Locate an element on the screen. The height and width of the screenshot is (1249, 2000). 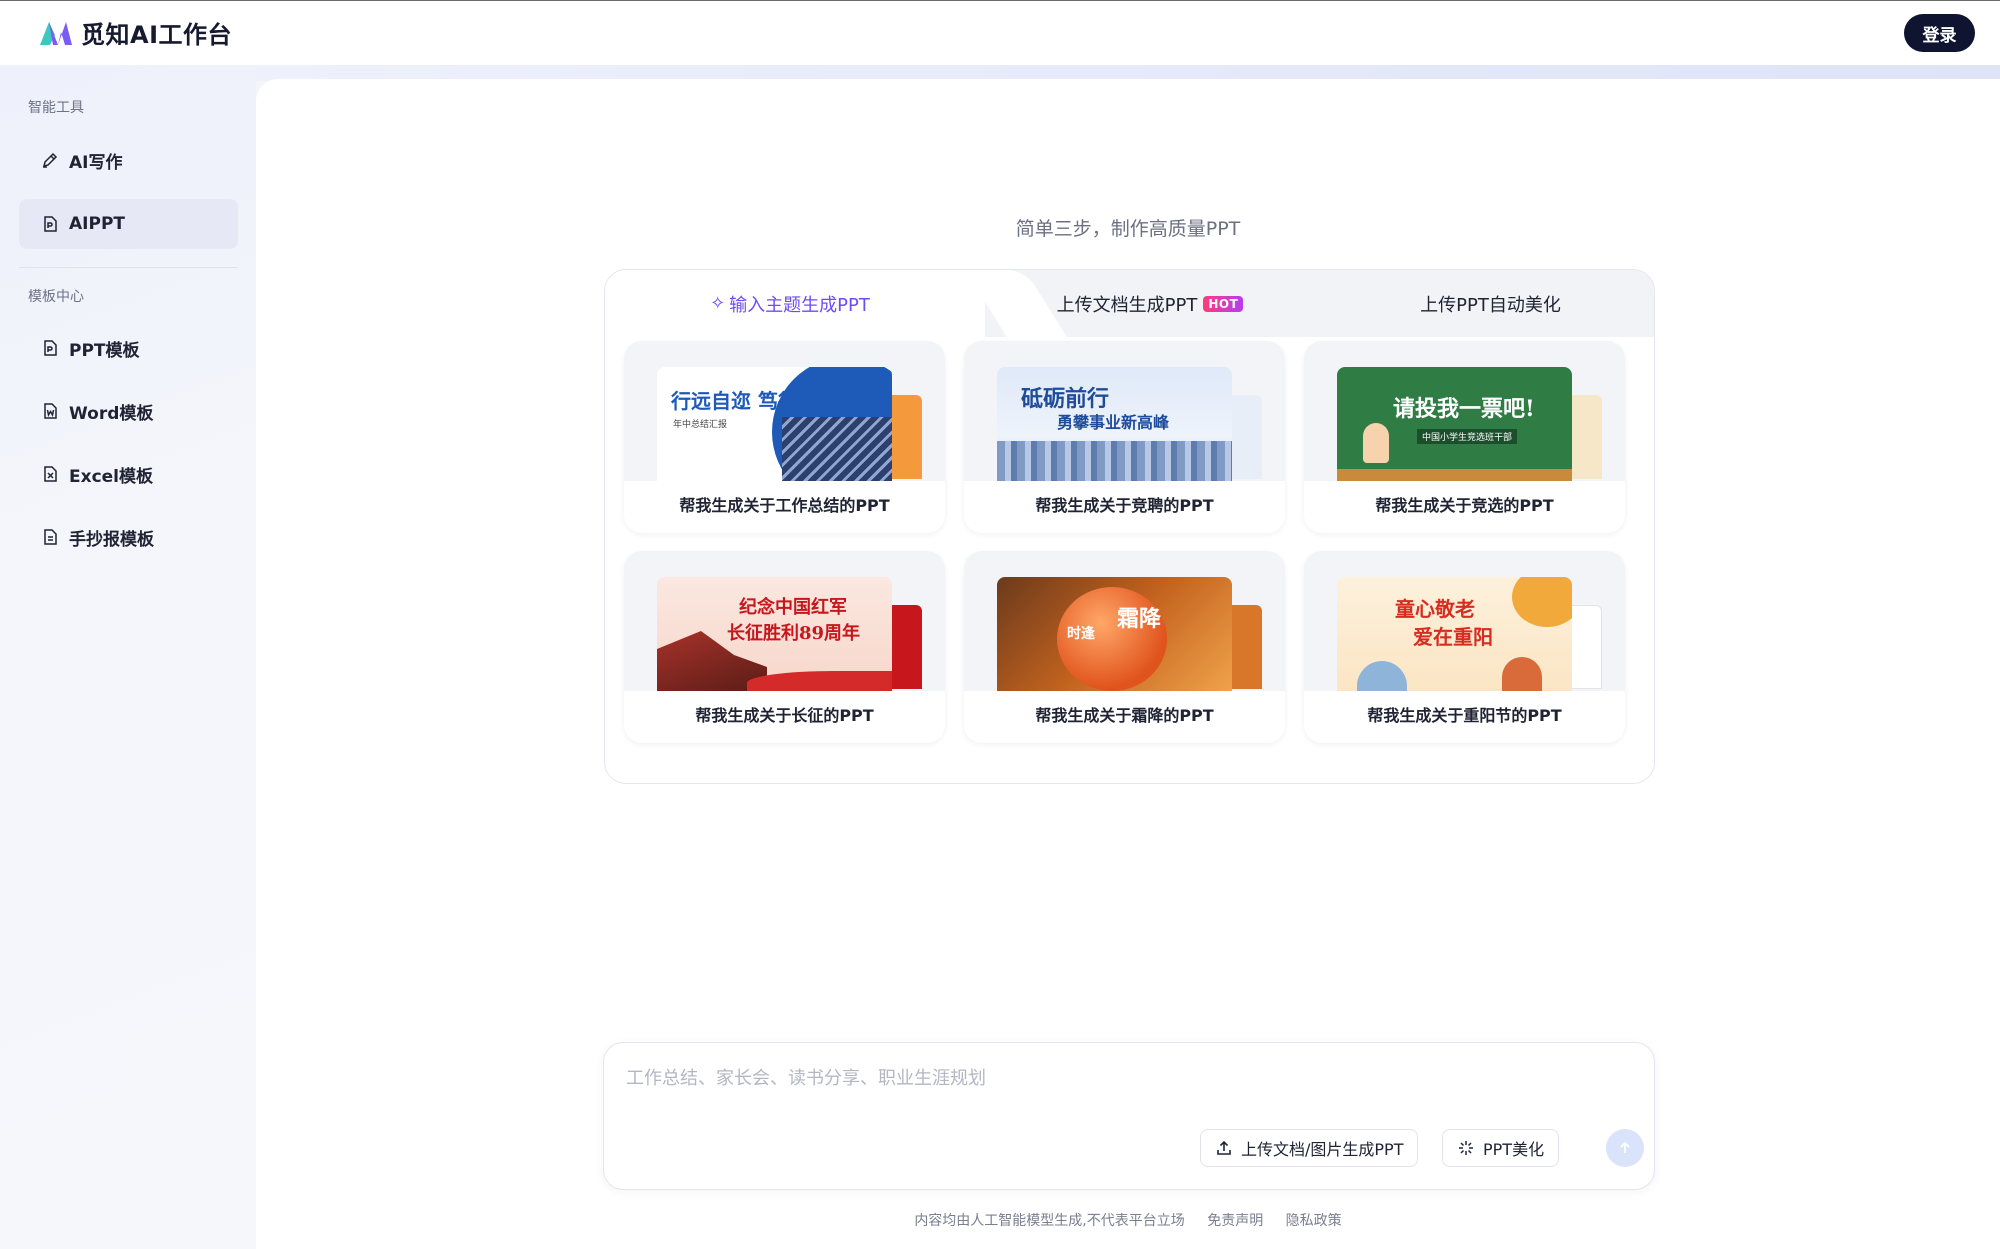
sidebar-item-ppt-templates: PPT模板 is located at coordinates (128, 348).